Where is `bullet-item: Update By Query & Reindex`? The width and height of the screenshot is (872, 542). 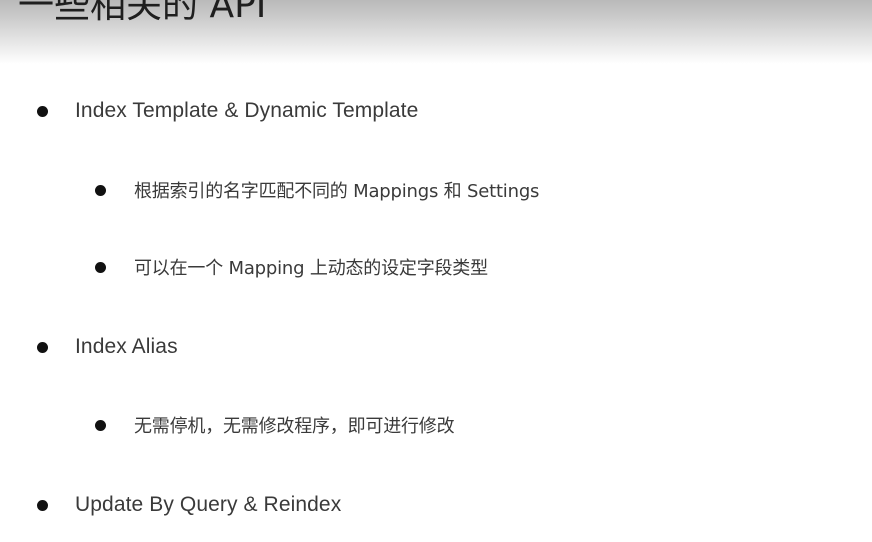 bullet-item: Update By Query & Reindex is located at coordinates (189, 505).